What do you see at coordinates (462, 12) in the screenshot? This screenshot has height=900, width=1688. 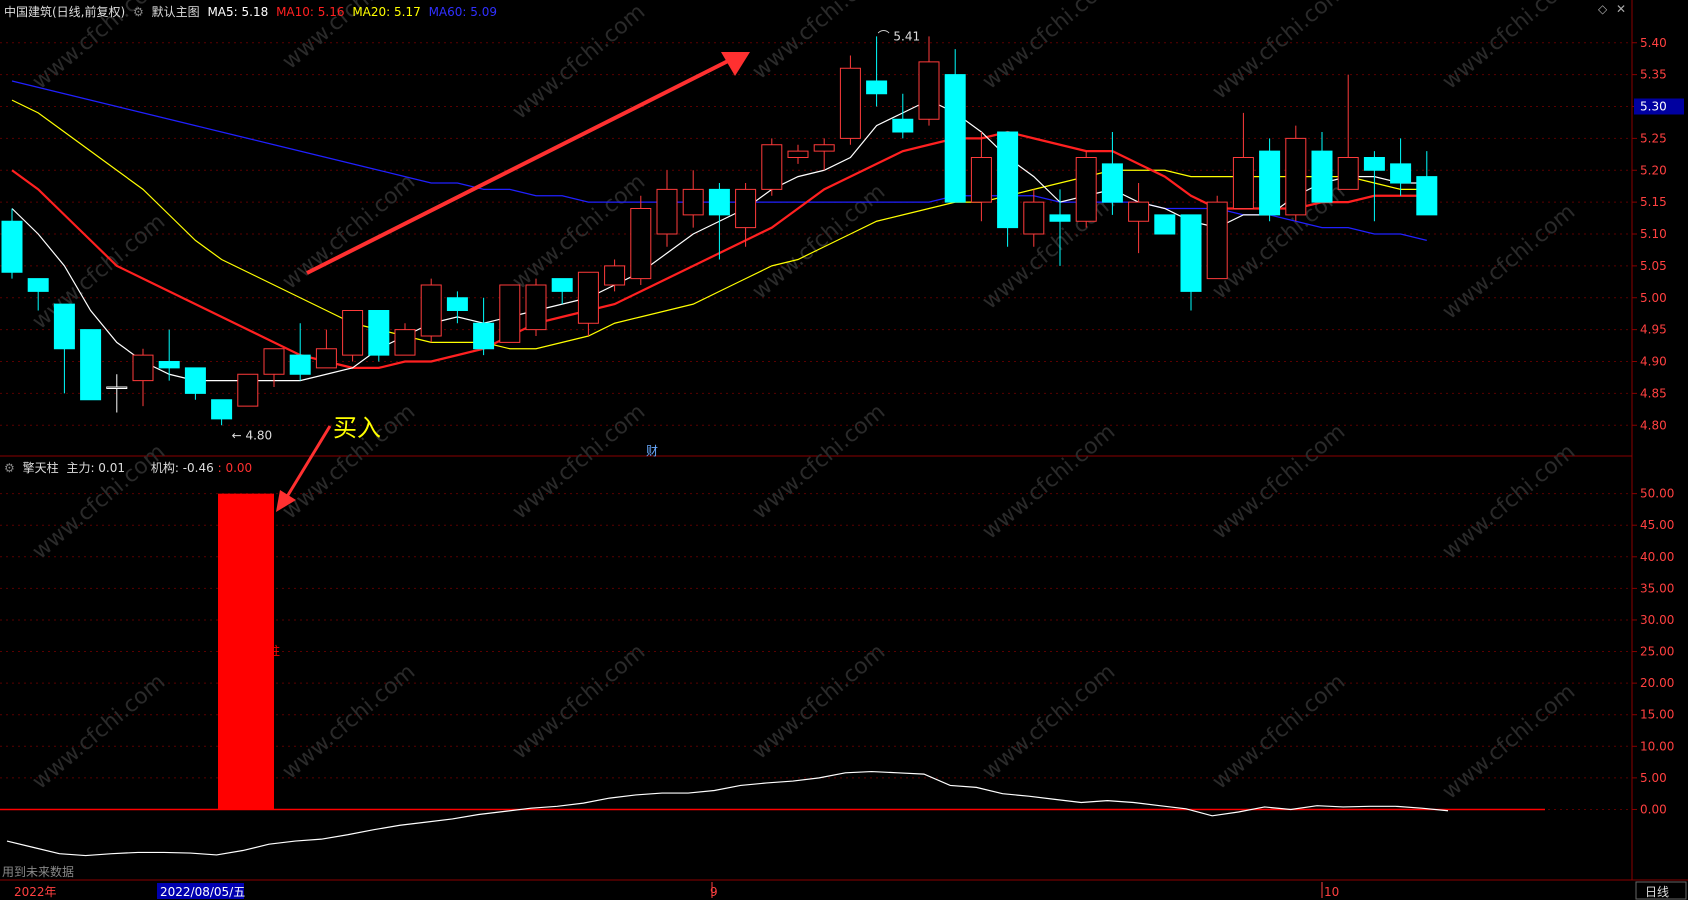 I see `ma60-legend: MA60: 5.09` at bounding box center [462, 12].